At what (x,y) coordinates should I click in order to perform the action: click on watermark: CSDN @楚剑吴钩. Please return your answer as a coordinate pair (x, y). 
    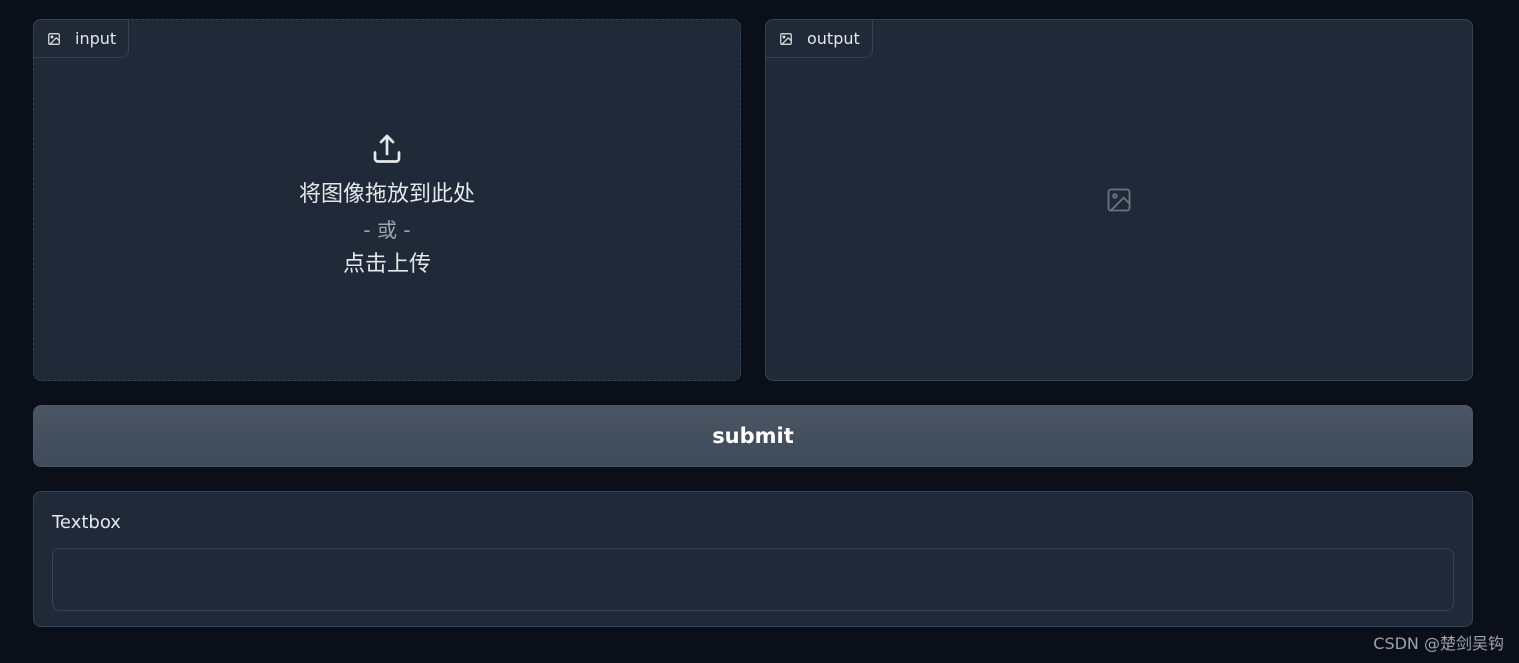
    Looking at the image, I should click on (1438, 643).